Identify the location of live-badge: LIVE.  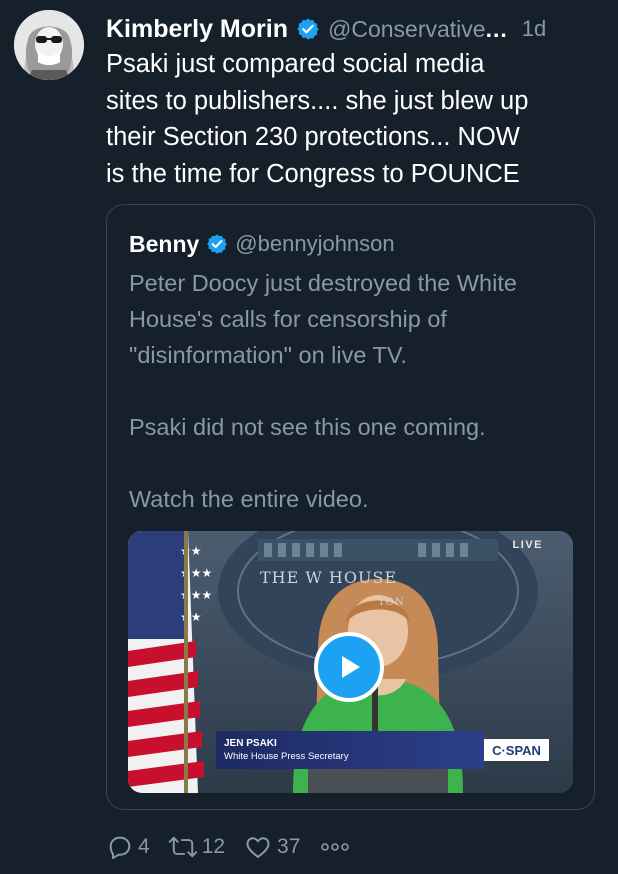
(527, 545).